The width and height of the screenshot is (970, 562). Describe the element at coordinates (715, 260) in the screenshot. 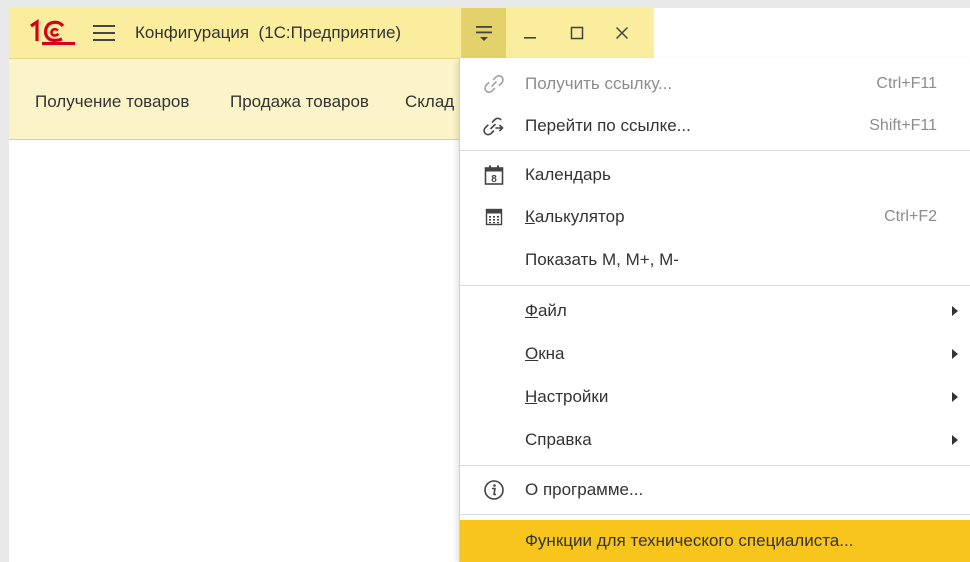

I see `menu-item-show-memory: Показать M, M+, M-` at that location.